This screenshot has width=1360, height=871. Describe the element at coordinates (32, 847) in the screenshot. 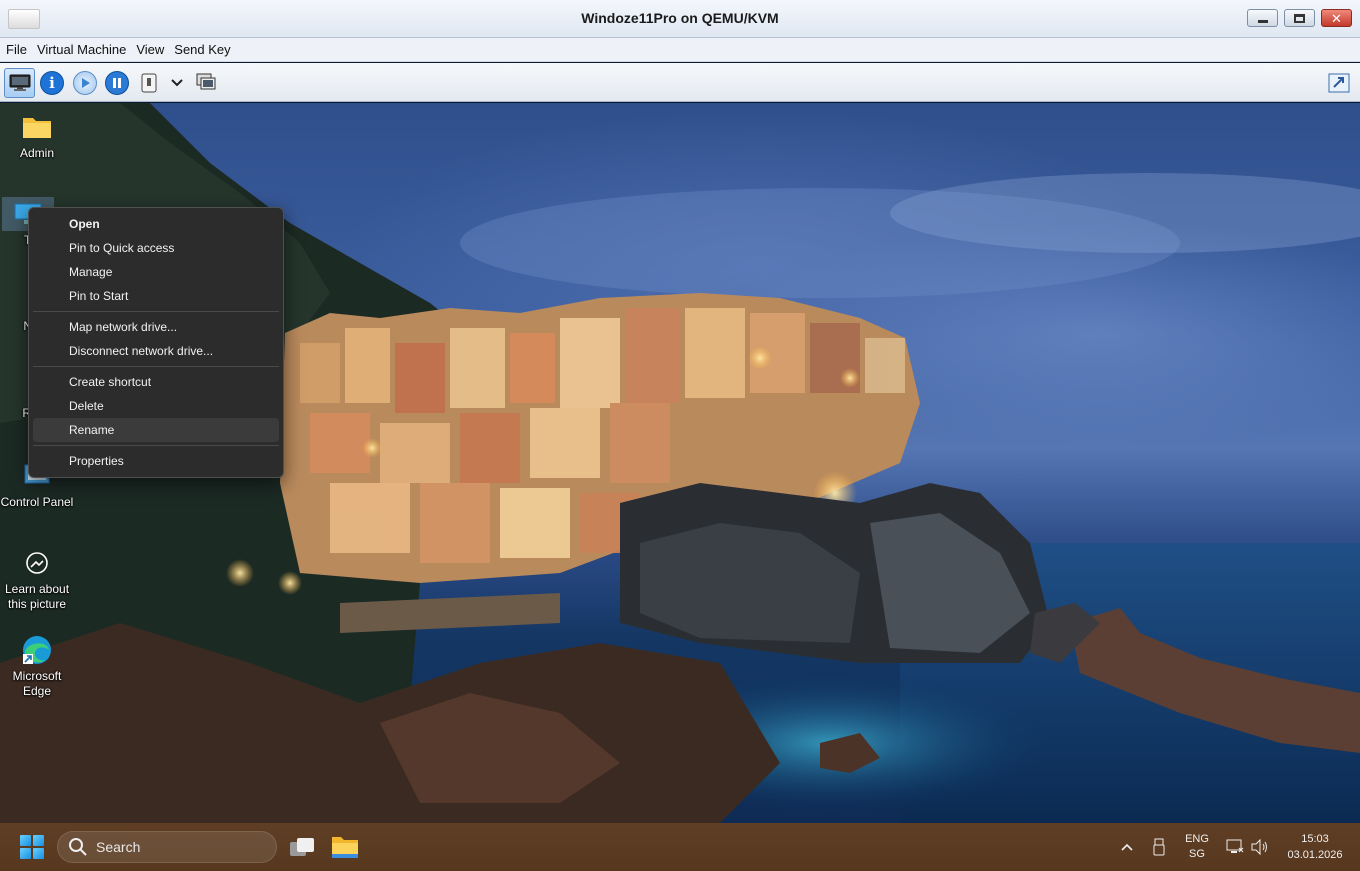

I see `start-button` at that location.